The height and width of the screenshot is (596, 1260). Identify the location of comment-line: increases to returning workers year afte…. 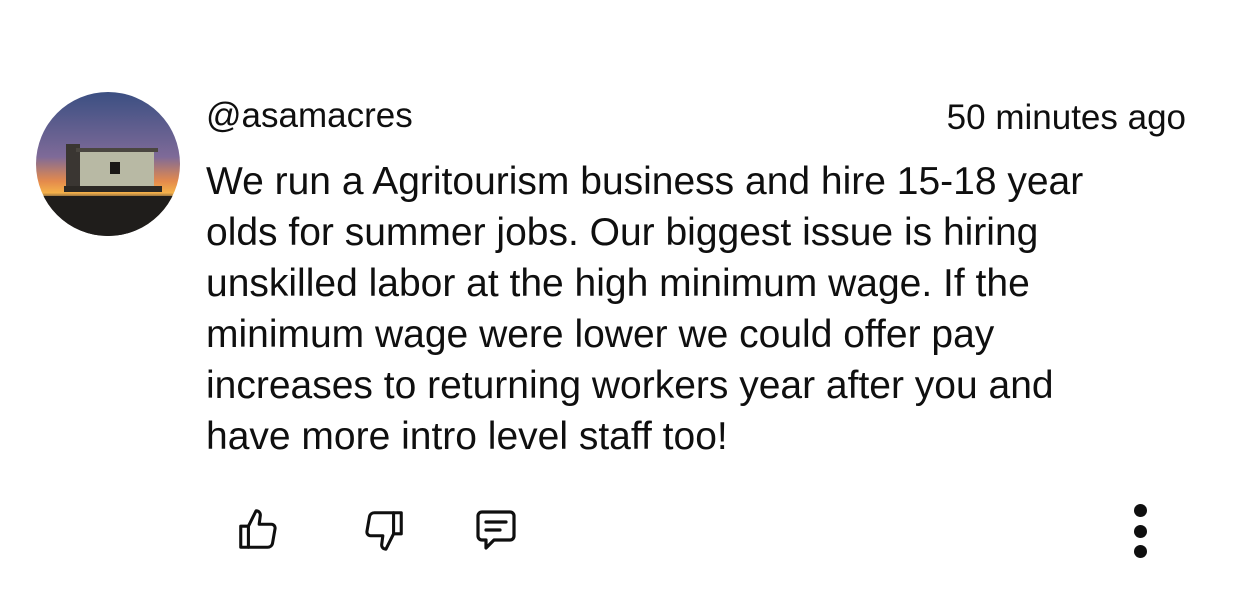
(630, 385).